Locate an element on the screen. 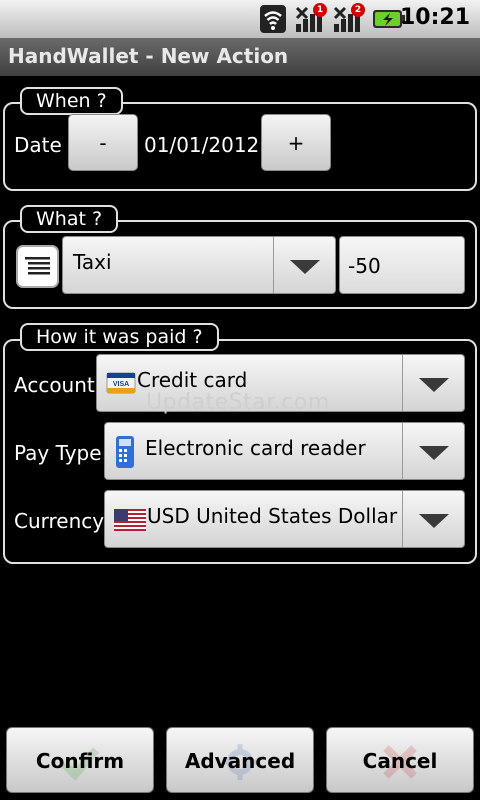  currency-spinner: USD United States Dollar is located at coordinates (284, 519).